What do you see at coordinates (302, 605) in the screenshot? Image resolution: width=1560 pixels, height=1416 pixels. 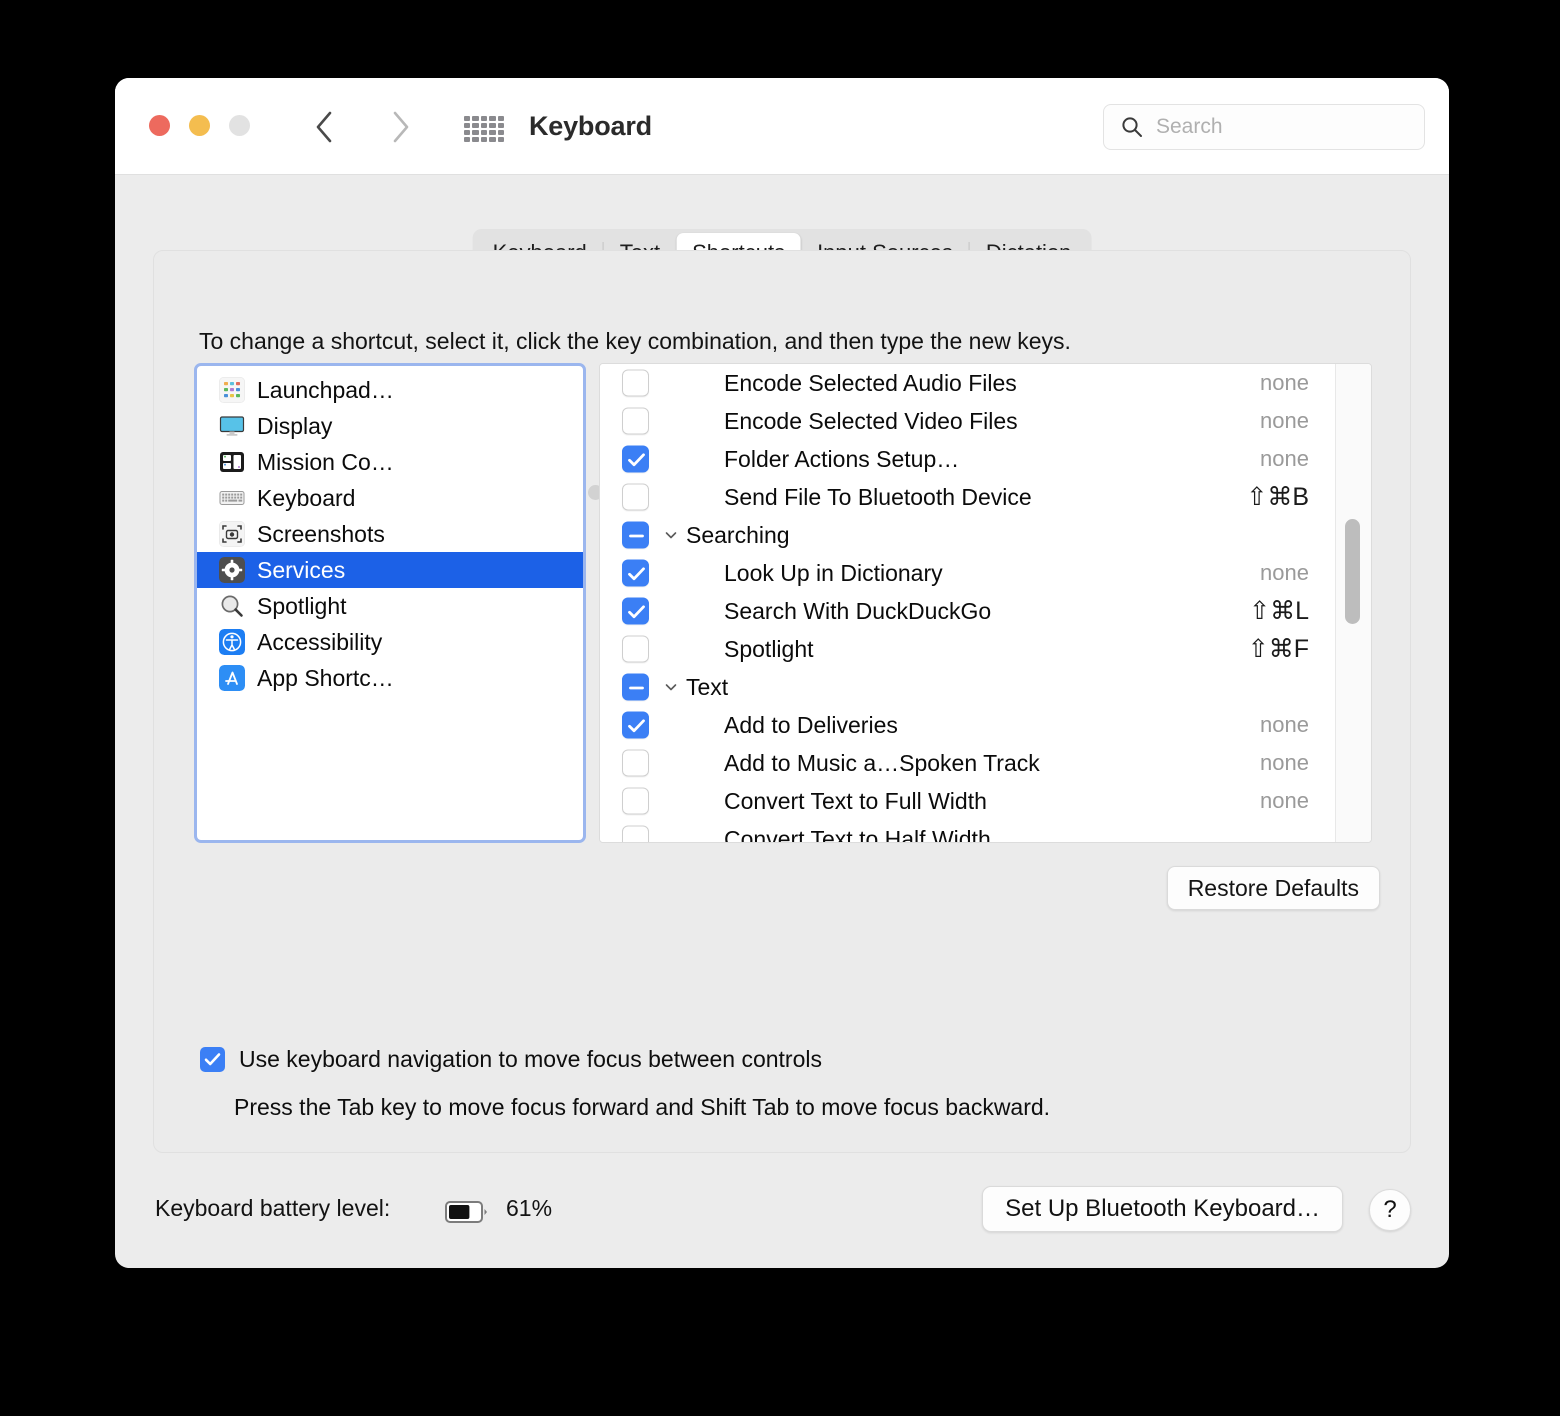 I see `category-label: Spotlight` at bounding box center [302, 605].